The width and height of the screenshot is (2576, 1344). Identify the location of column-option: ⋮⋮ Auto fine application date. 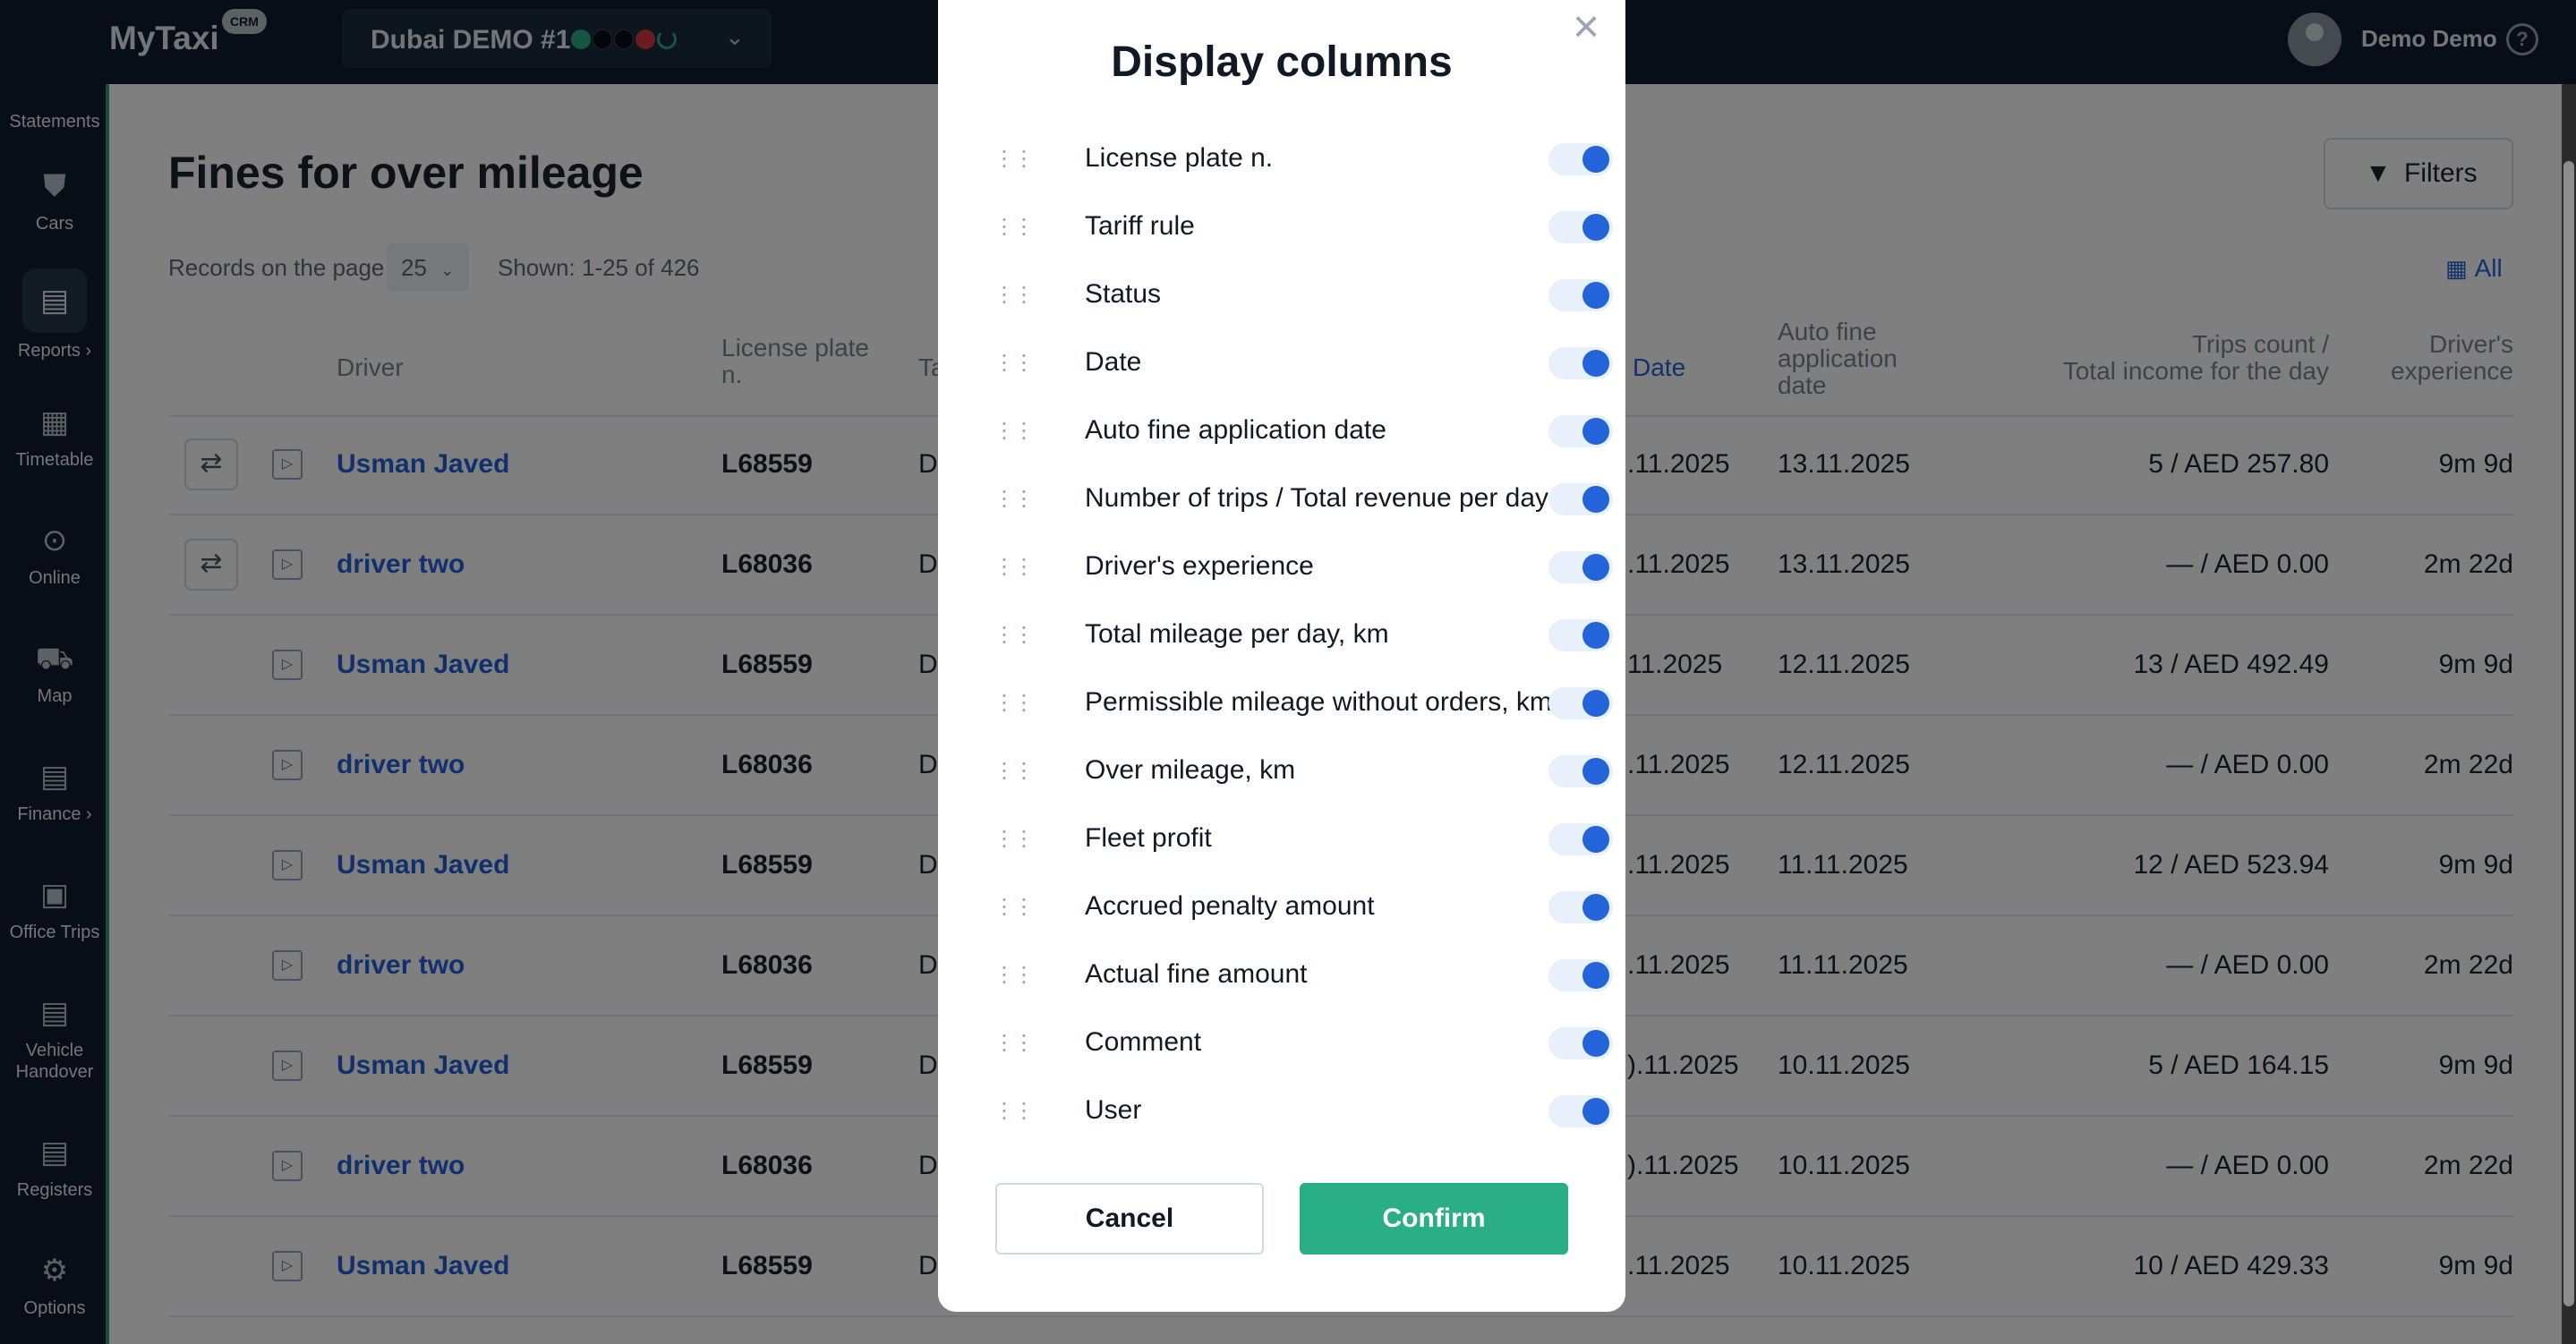
(1303, 431).